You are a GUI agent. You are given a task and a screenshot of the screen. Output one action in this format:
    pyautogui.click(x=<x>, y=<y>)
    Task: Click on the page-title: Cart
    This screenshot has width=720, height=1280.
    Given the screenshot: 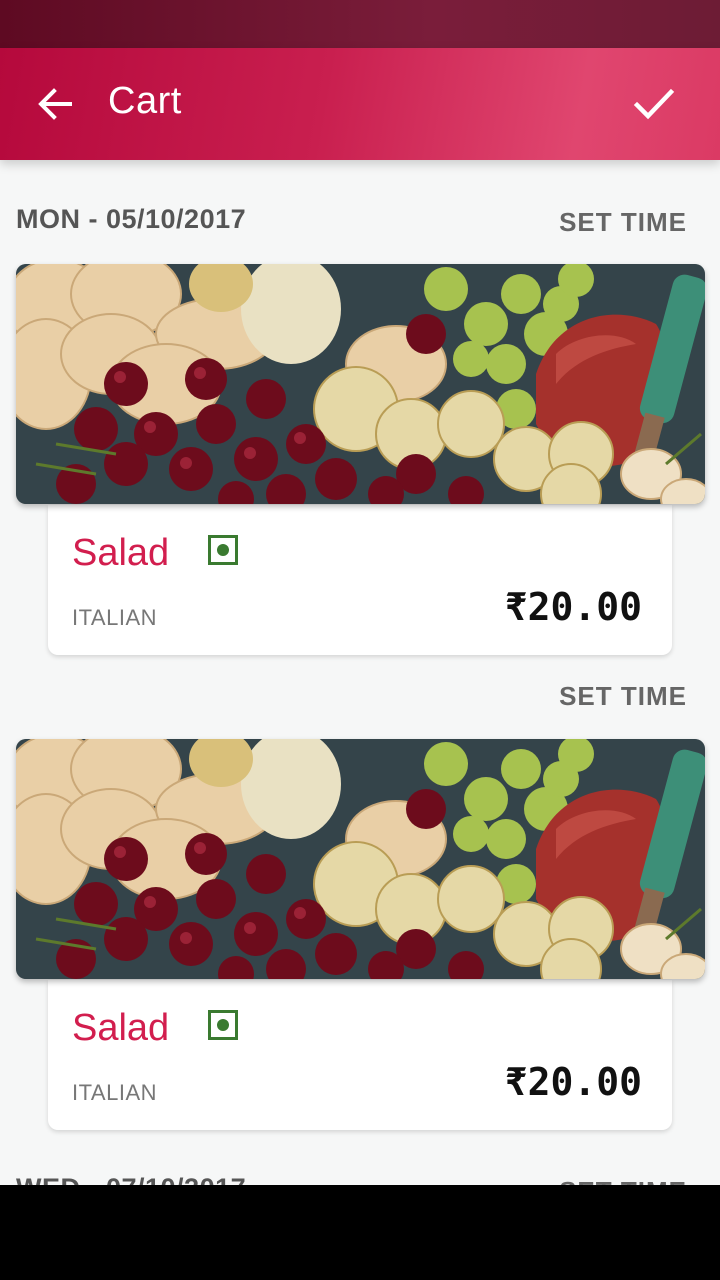 What is the action you would take?
    pyautogui.click(x=145, y=101)
    